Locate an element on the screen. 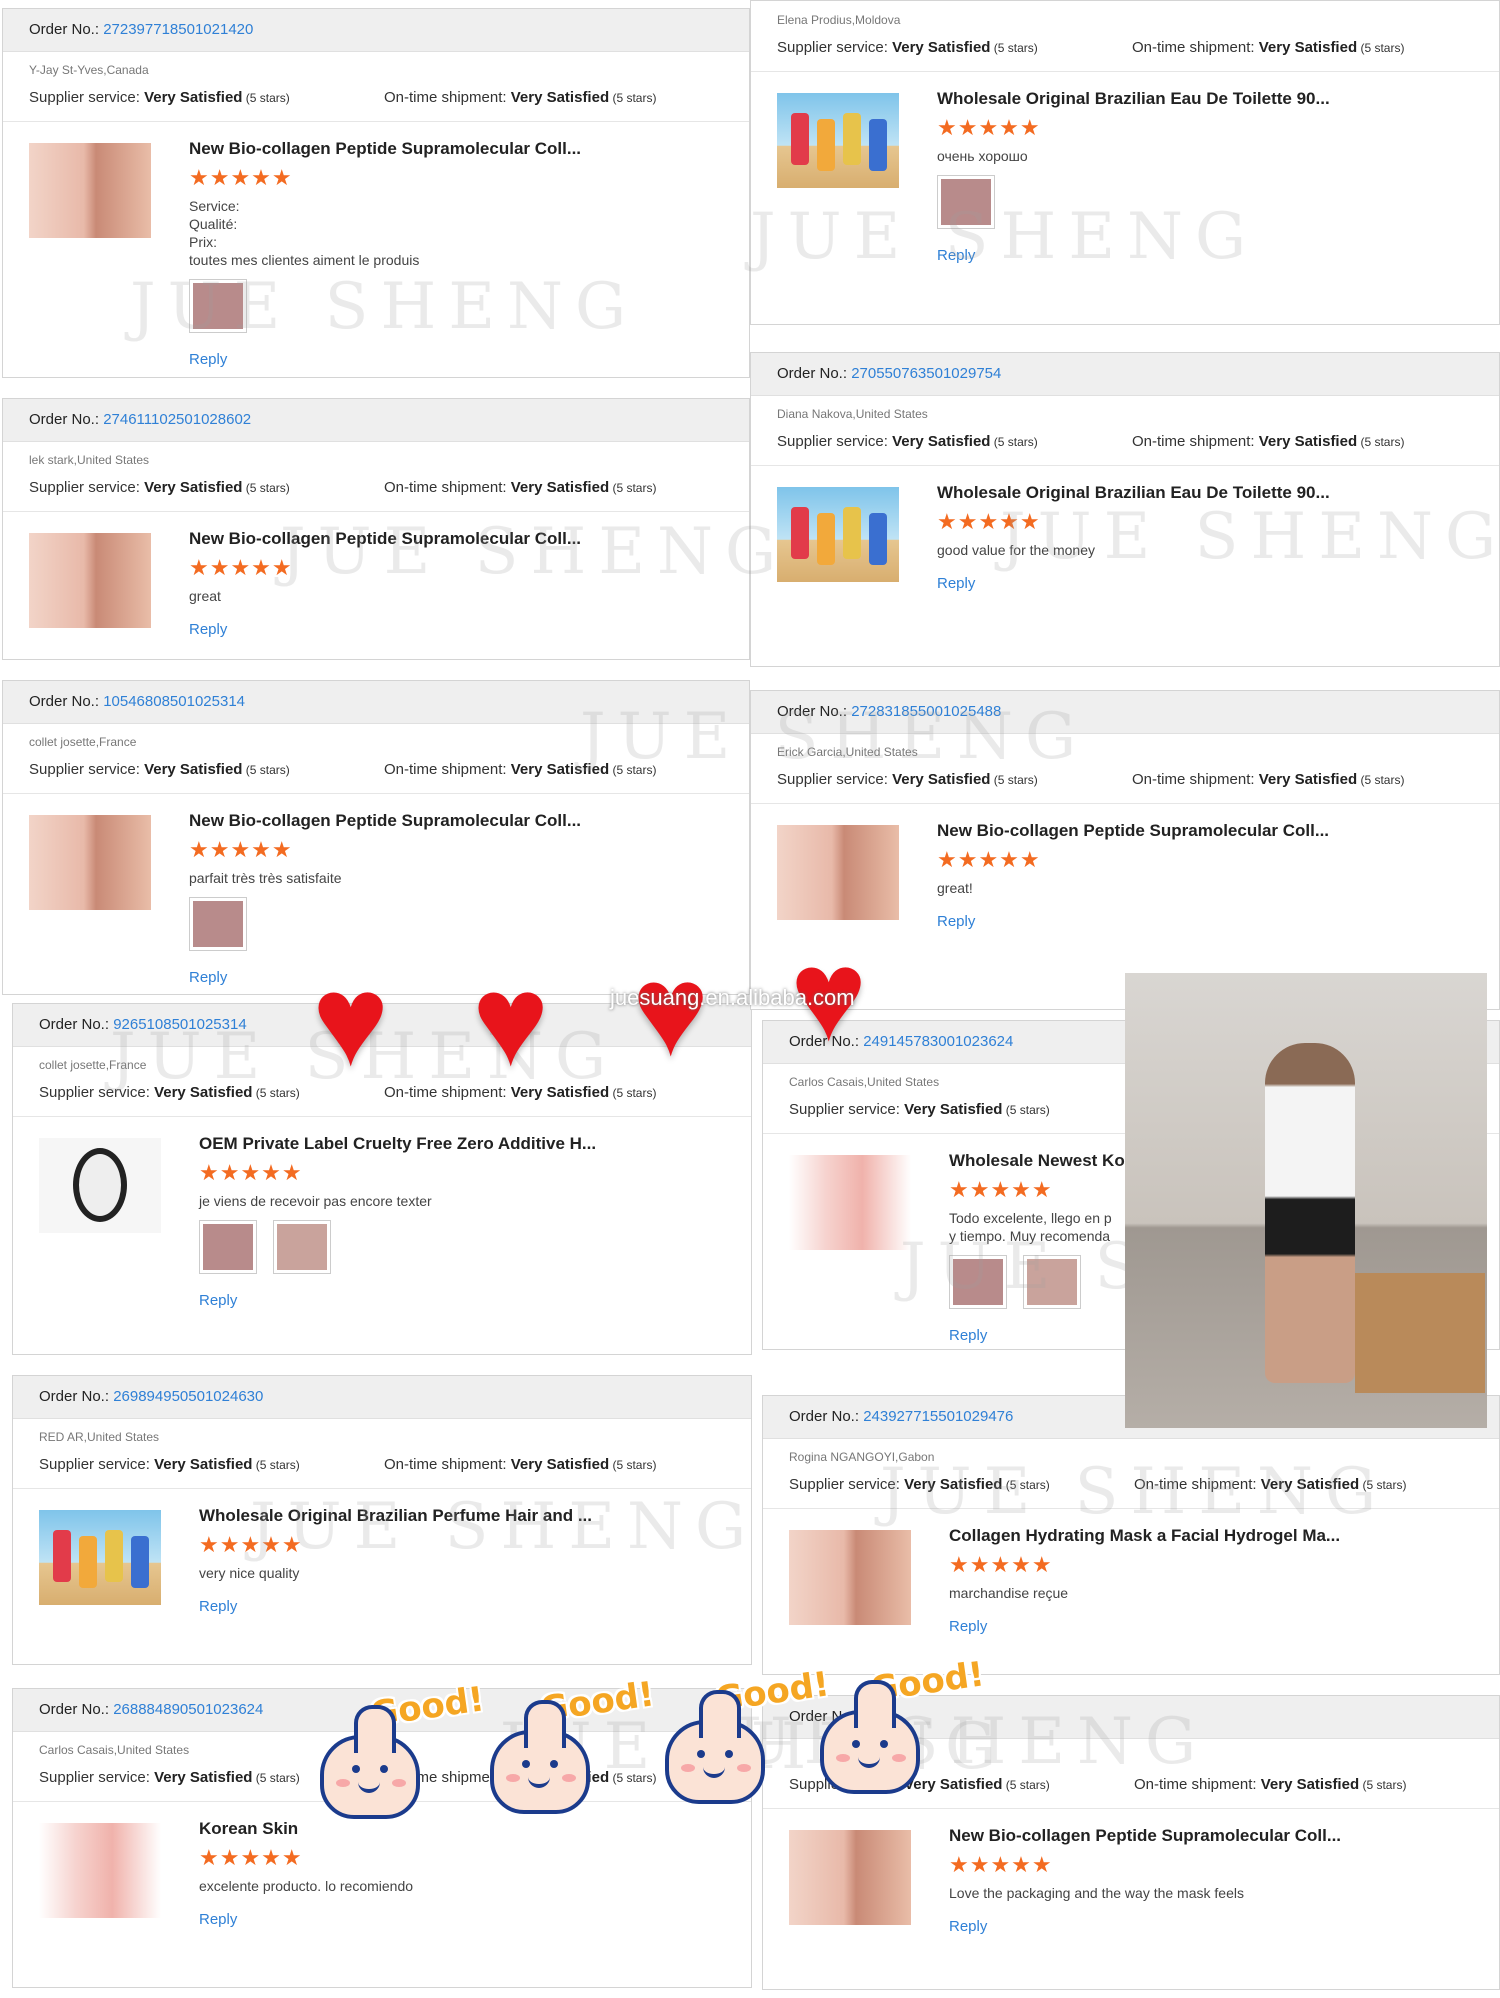 The width and height of the screenshot is (1500, 1998). order-number: 269894950501024630 is located at coordinates (188, 1396).